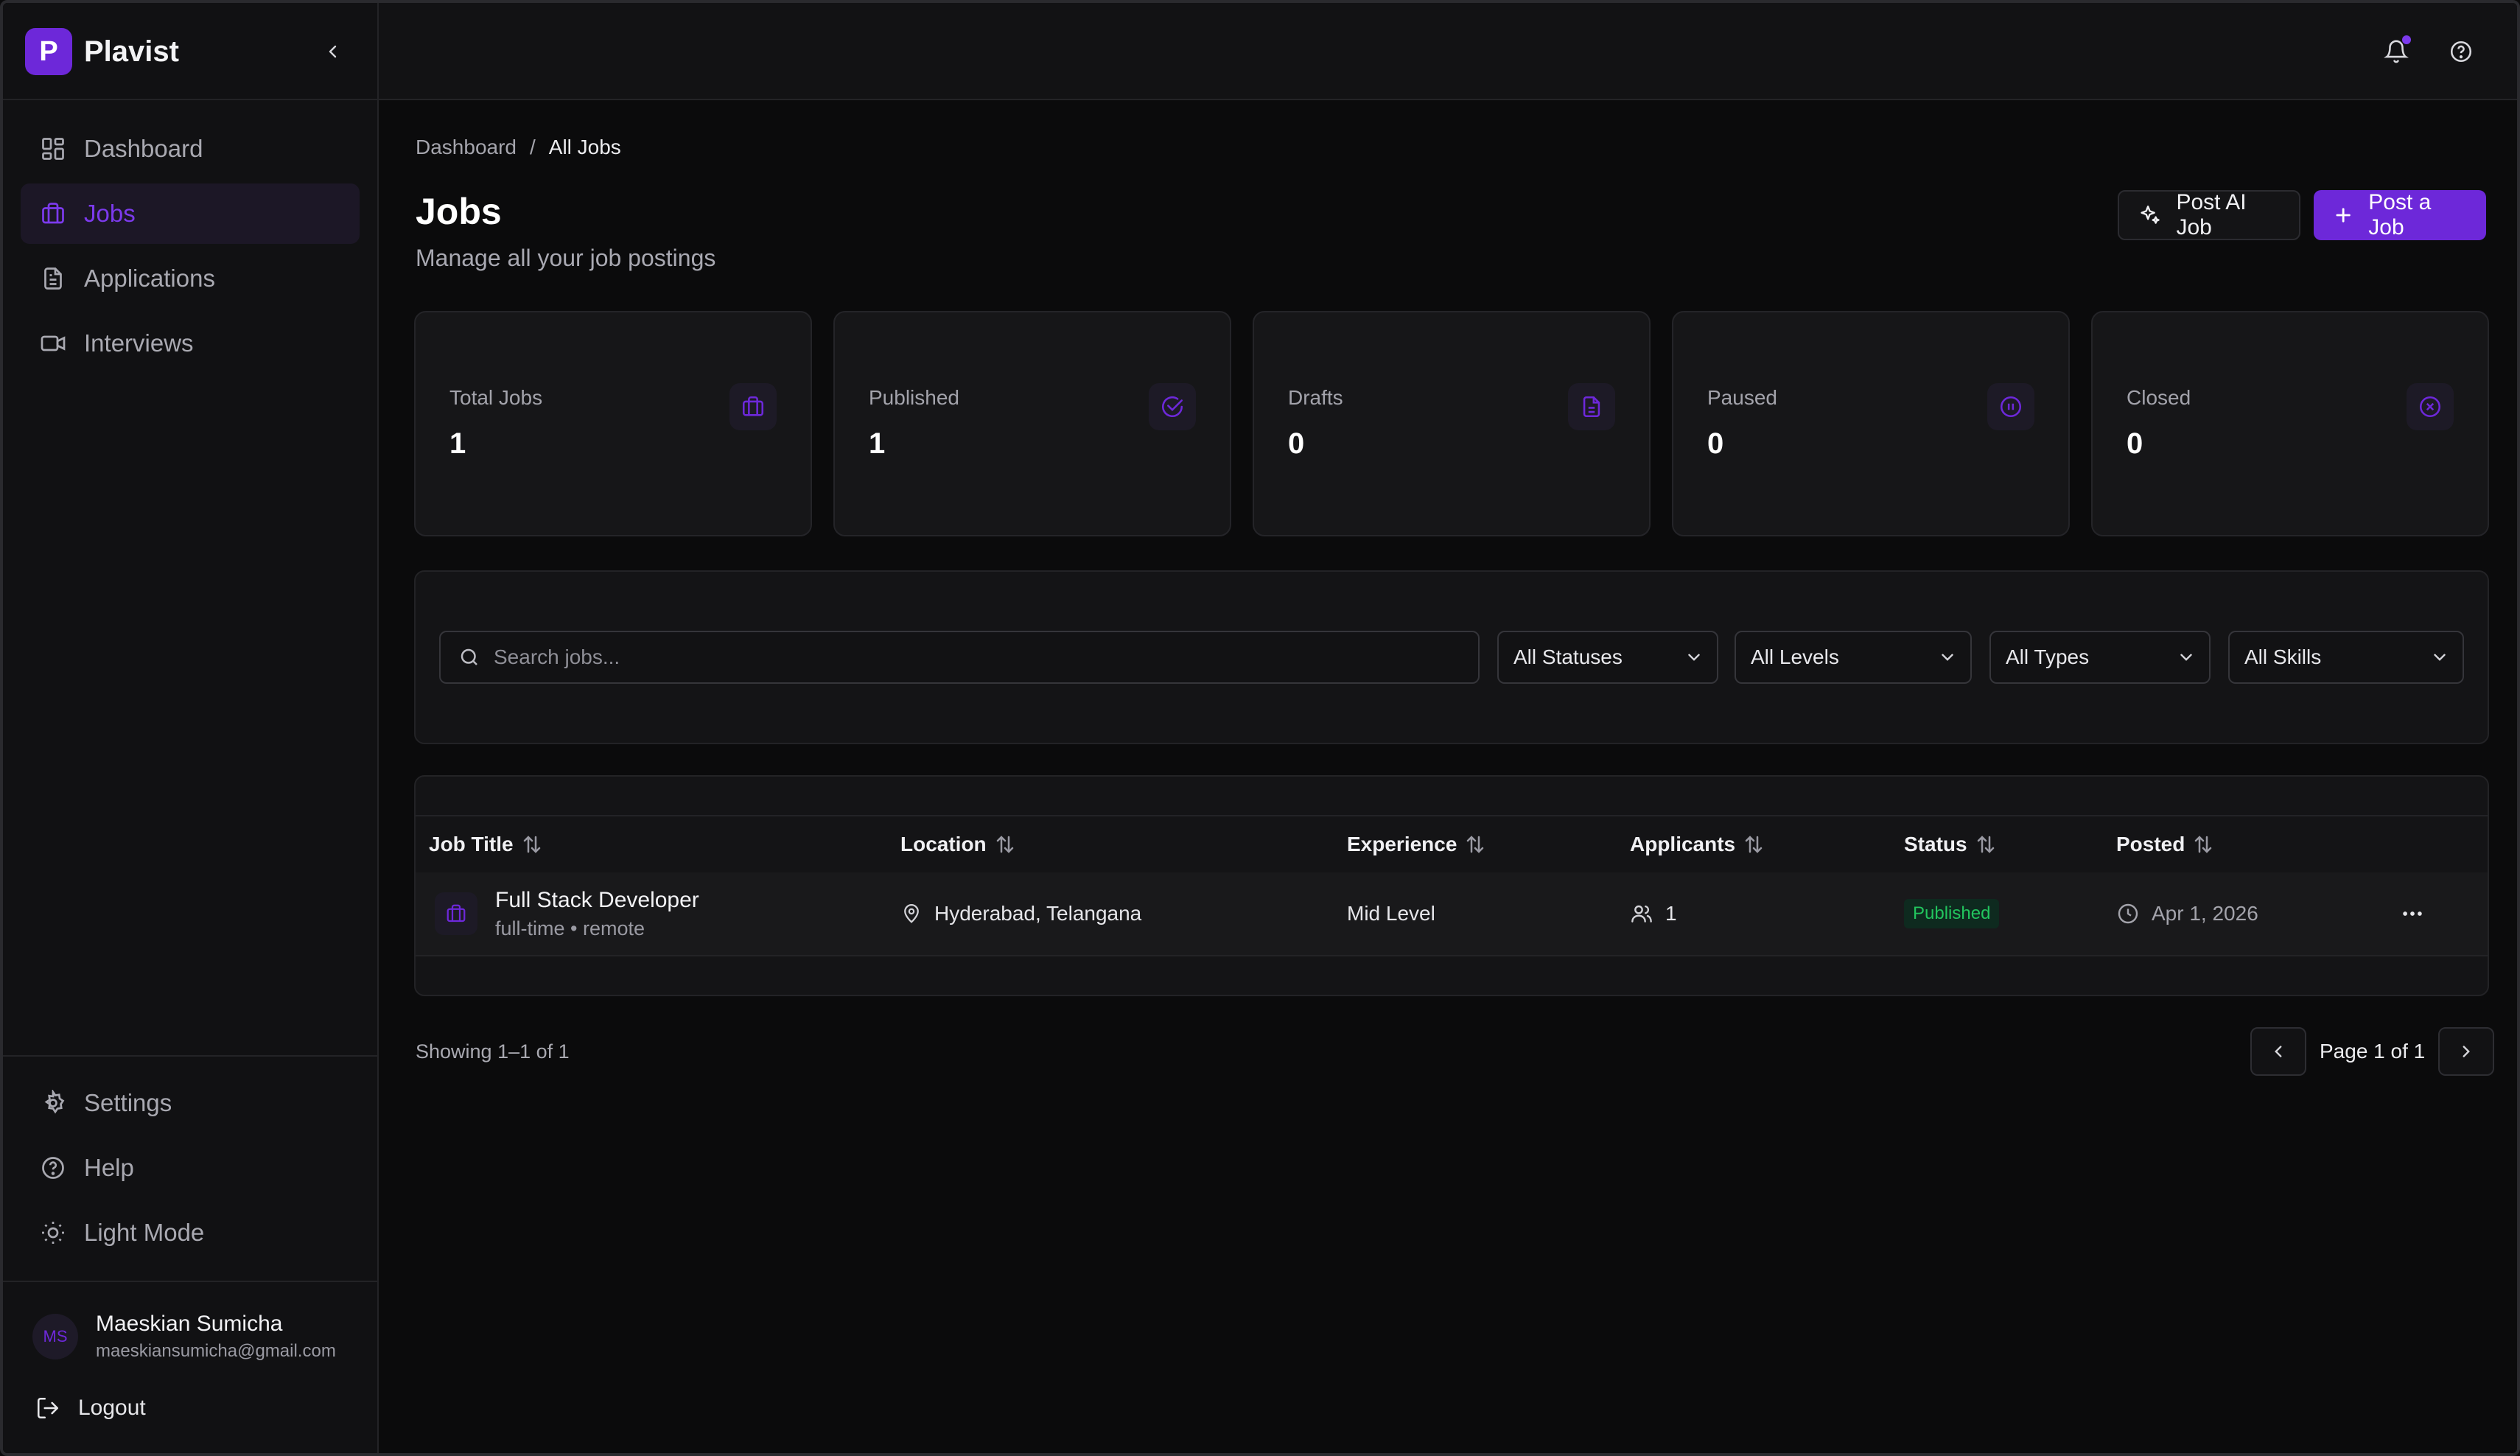 The image size is (2520, 1456). What do you see at coordinates (2159, 397) in the screenshot?
I see `stat-label: Closed` at bounding box center [2159, 397].